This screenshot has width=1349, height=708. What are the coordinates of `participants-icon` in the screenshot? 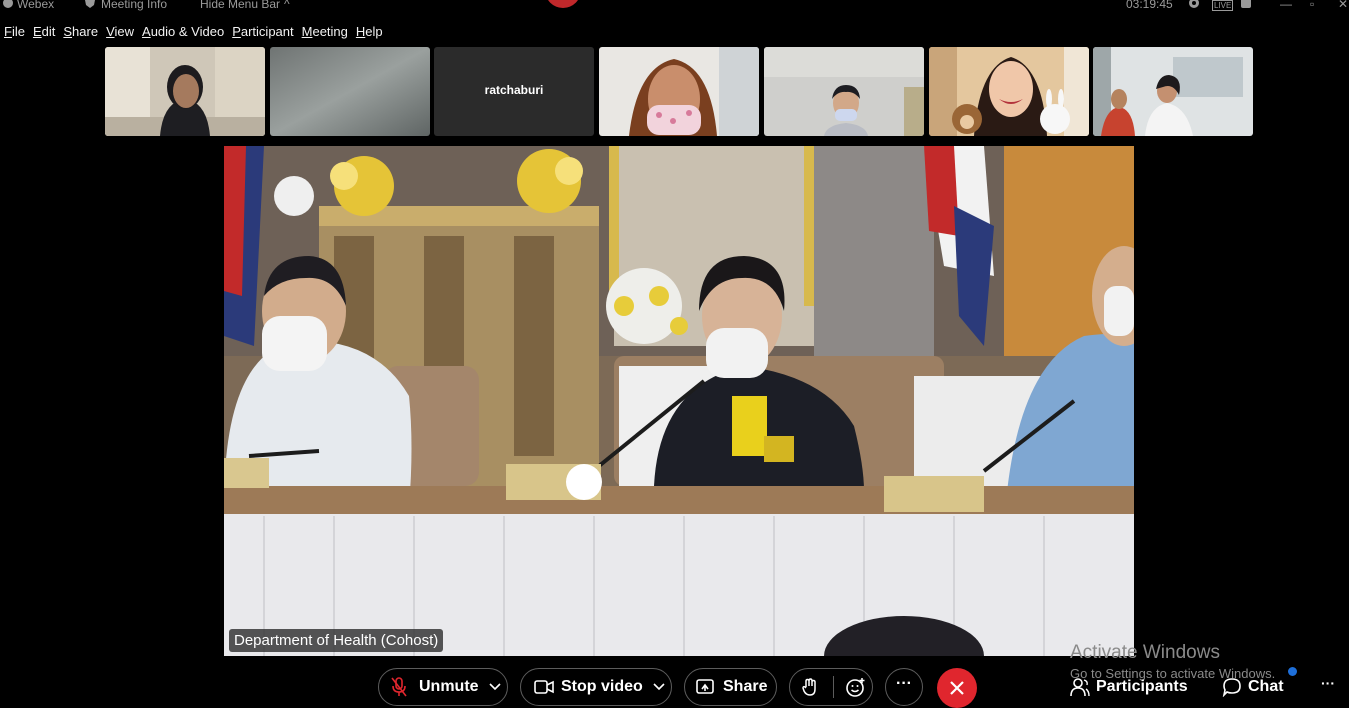 It's located at (1080, 687).